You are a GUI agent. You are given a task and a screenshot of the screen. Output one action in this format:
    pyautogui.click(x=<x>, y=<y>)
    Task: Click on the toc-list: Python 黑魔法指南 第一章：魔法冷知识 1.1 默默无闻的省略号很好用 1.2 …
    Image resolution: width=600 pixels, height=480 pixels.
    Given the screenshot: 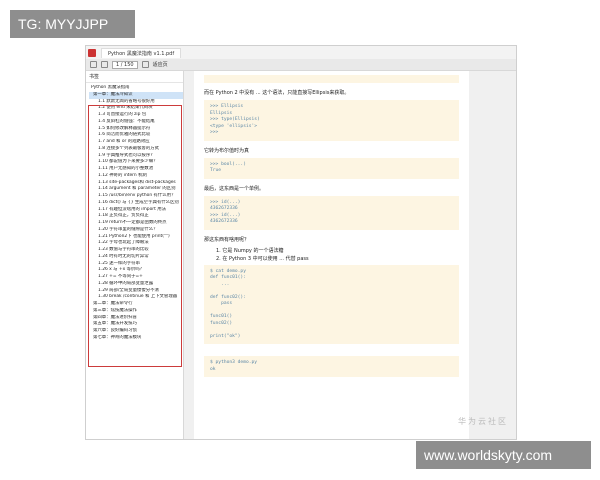 What is the action you would take?
    pyautogui.click(x=134, y=212)
    